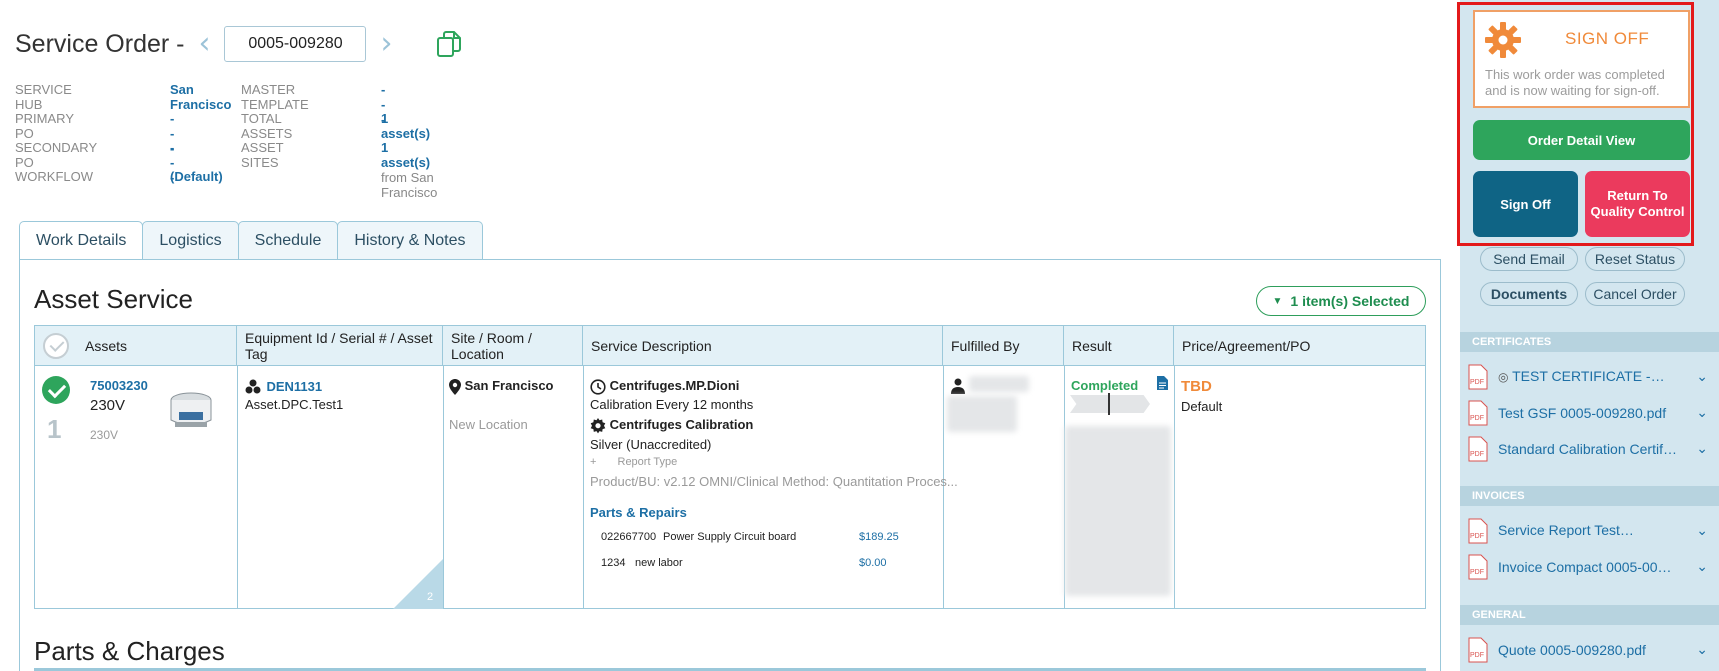 This screenshot has width=1719, height=671. Describe the element at coordinates (409, 185) in the screenshot. I see `asset-sites-extra: from San Francisco` at that location.